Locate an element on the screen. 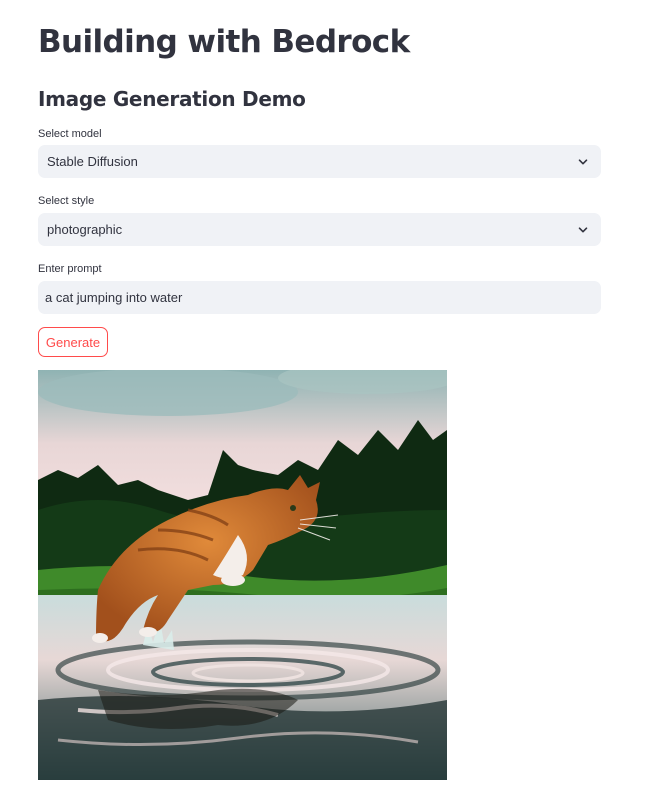 This screenshot has width=670, height=805. prompt-input-wrapper is located at coordinates (319, 297).